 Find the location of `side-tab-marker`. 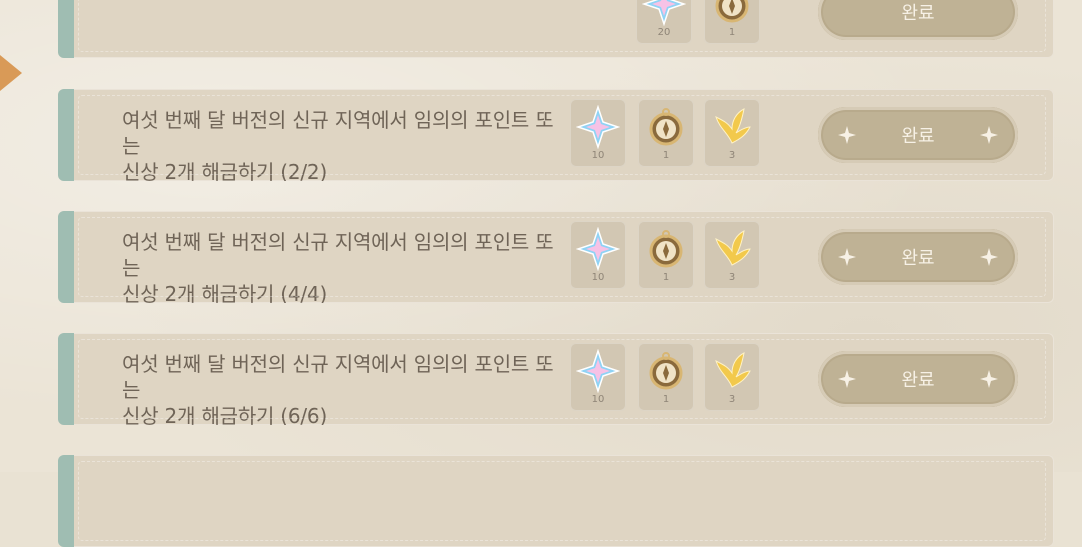

side-tab-marker is located at coordinates (11, 73).